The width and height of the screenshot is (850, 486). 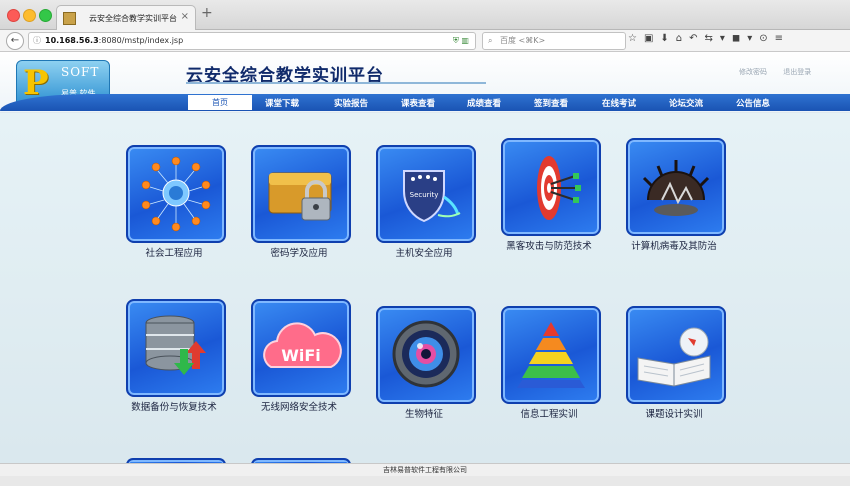 What do you see at coordinates (15, 41) in the screenshot?
I see `back-arrow-icon: ←` at bounding box center [15, 41].